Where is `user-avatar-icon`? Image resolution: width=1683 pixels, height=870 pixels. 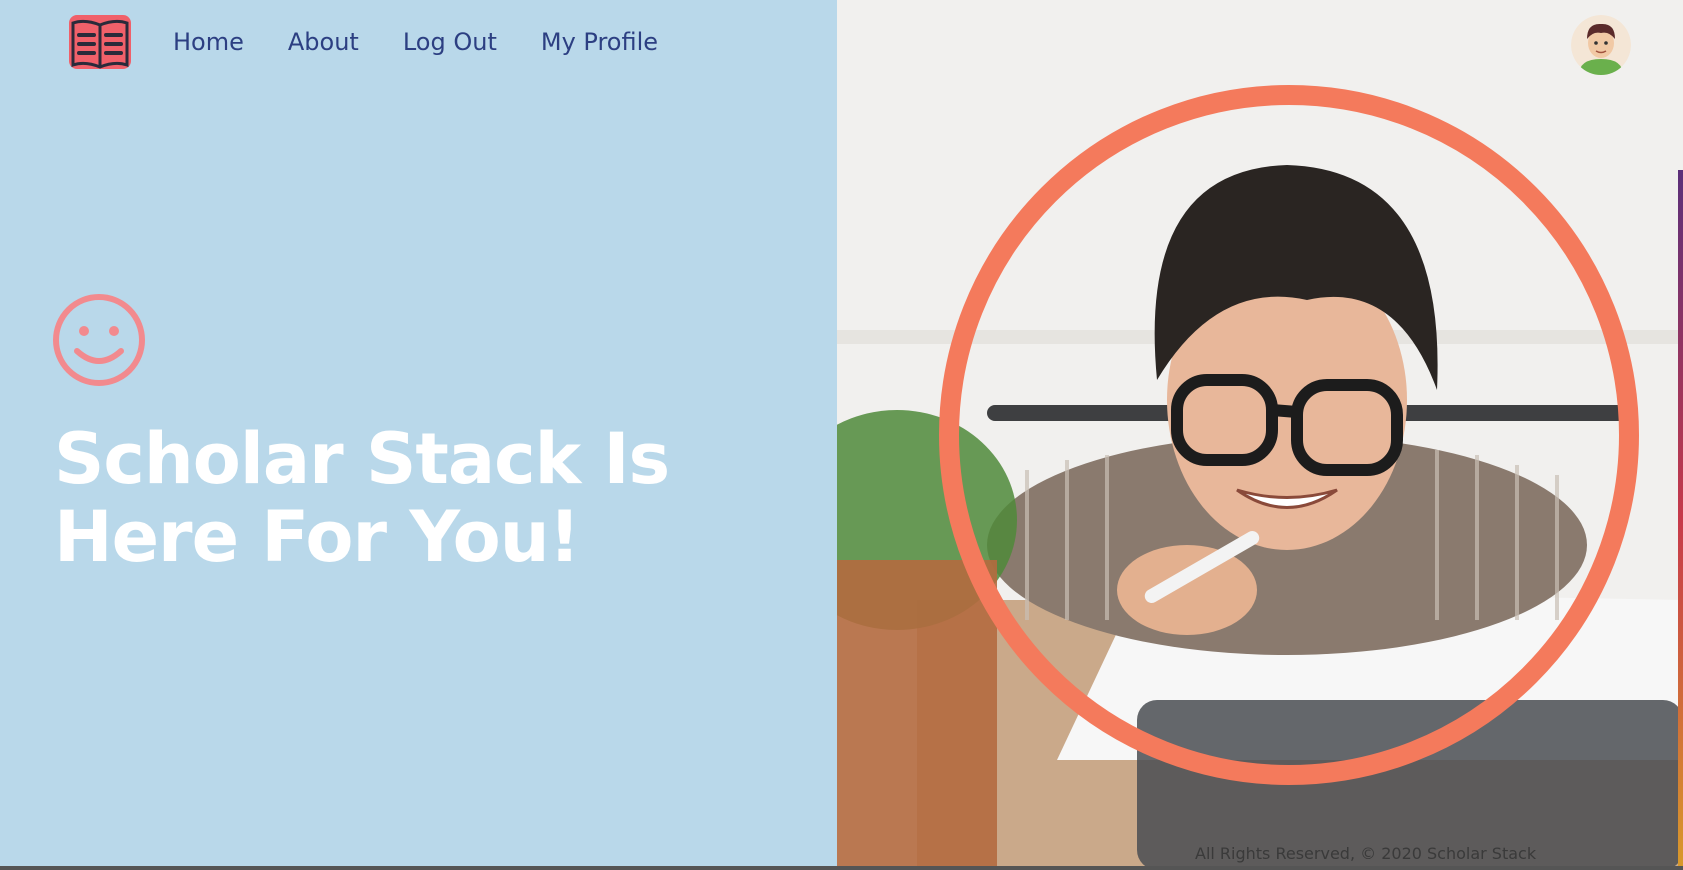 user-avatar-icon is located at coordinates (1601, 45).